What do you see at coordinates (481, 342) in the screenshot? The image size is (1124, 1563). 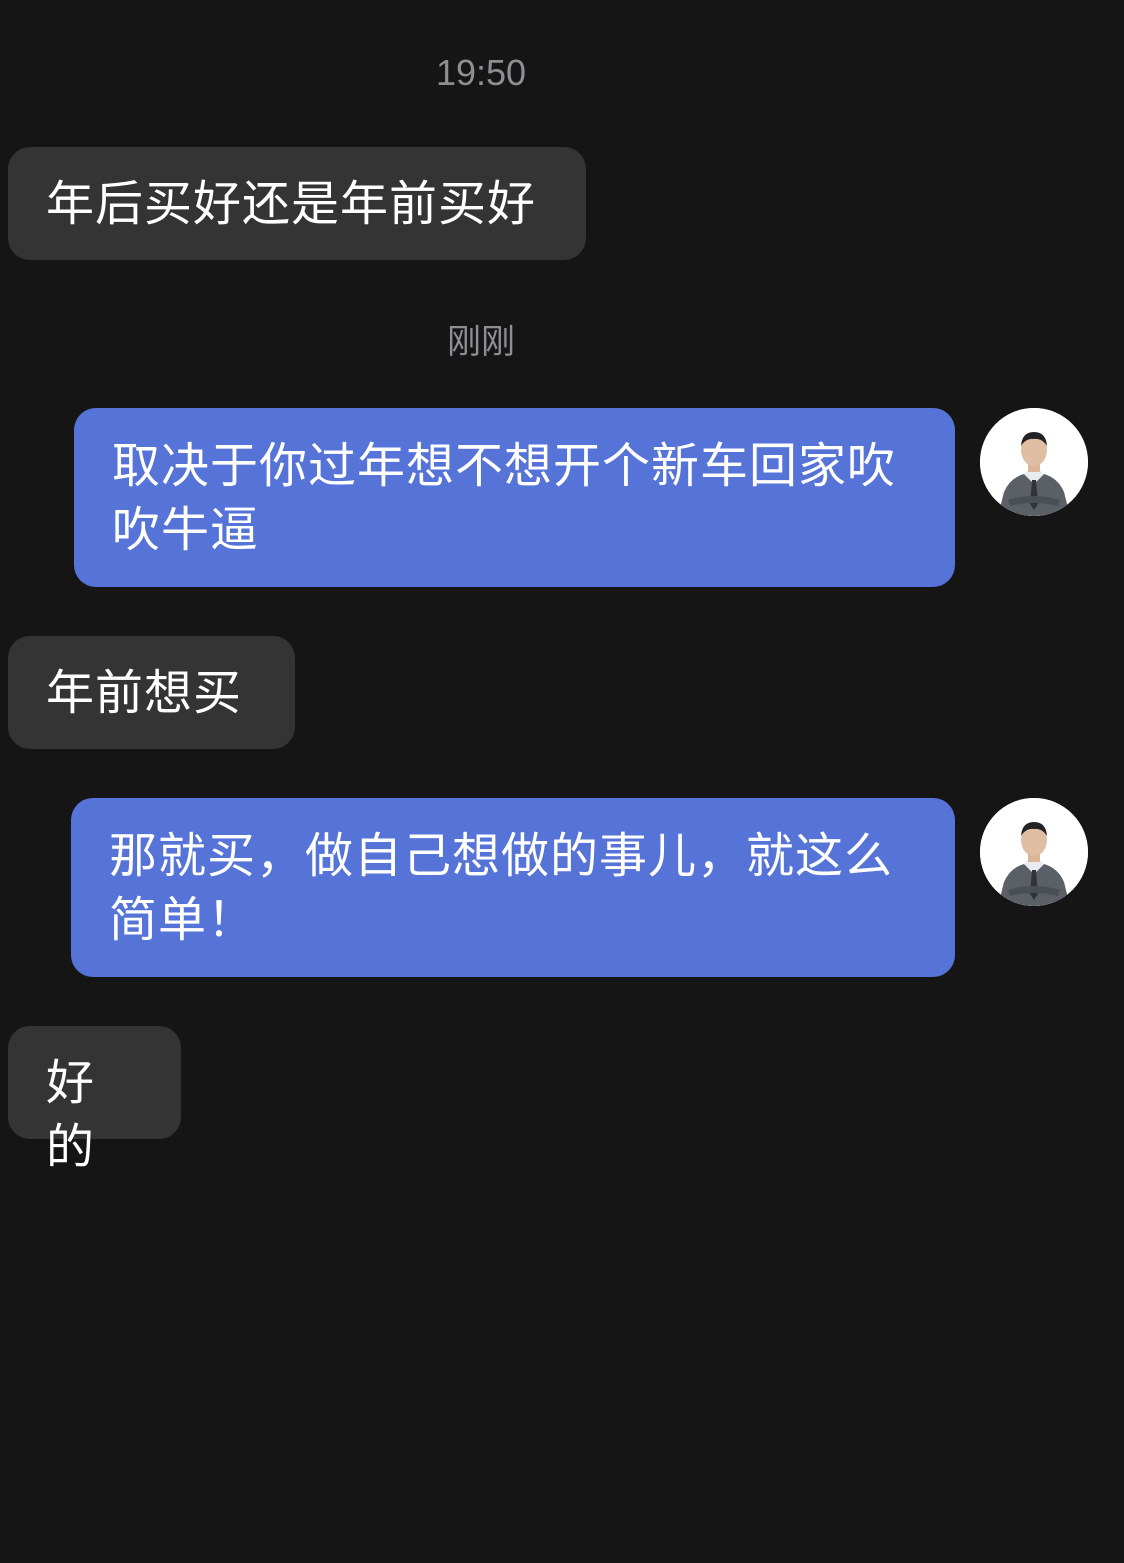 I see `timestamp: 刚刚` at bounding box center [481, 342].